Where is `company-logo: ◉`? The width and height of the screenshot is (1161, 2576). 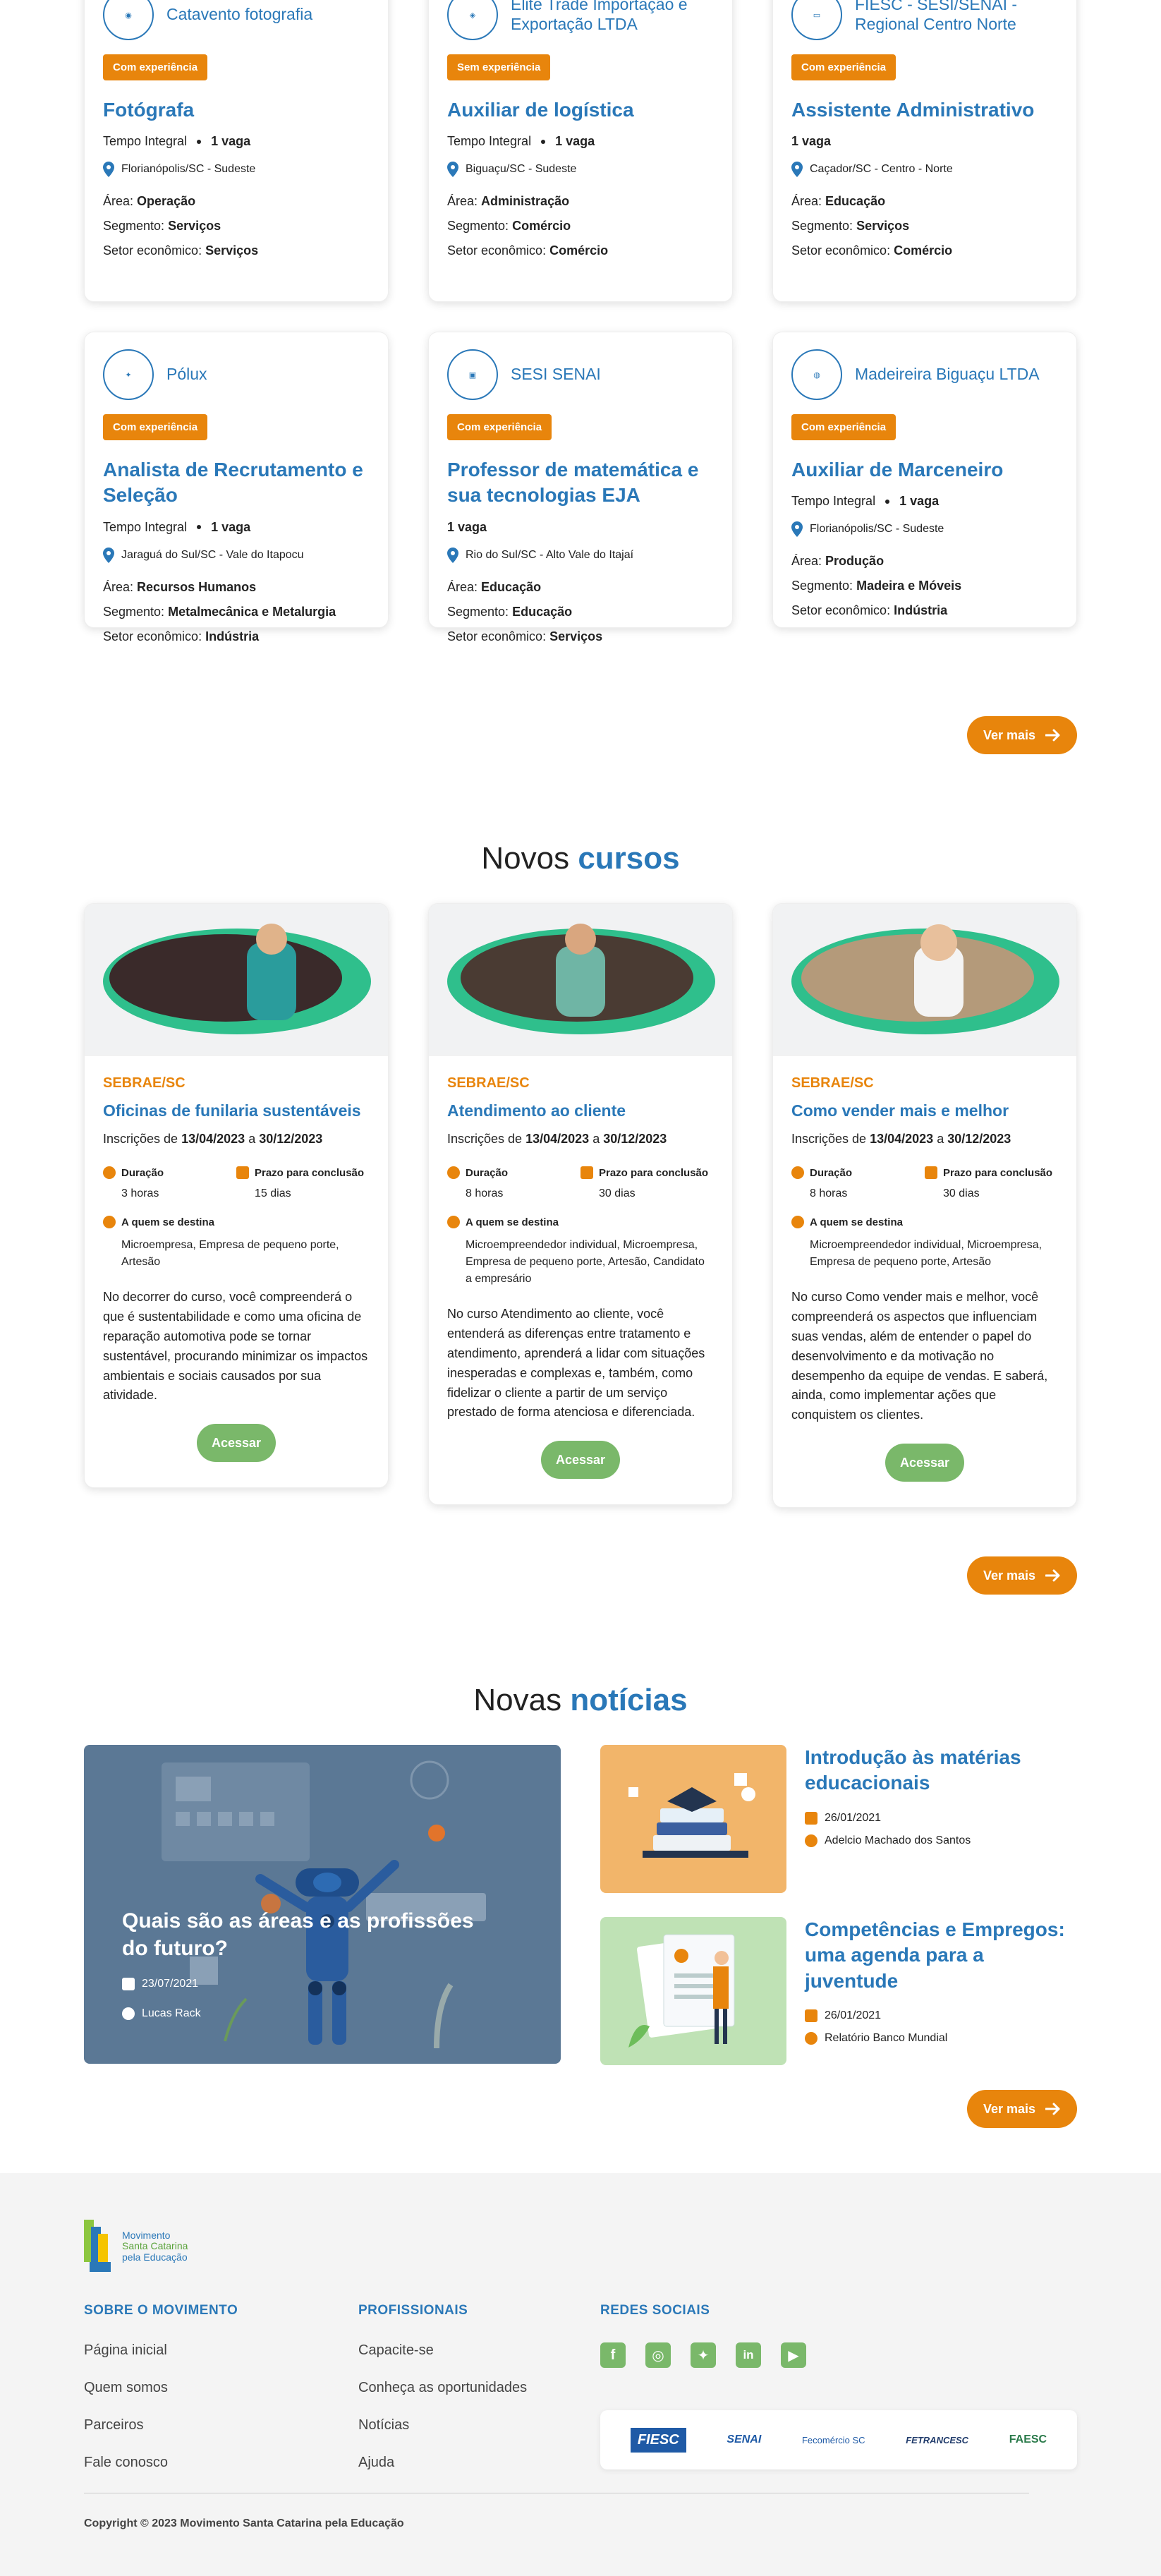 company-logo: ◉ is located at coordinates (128, 20).